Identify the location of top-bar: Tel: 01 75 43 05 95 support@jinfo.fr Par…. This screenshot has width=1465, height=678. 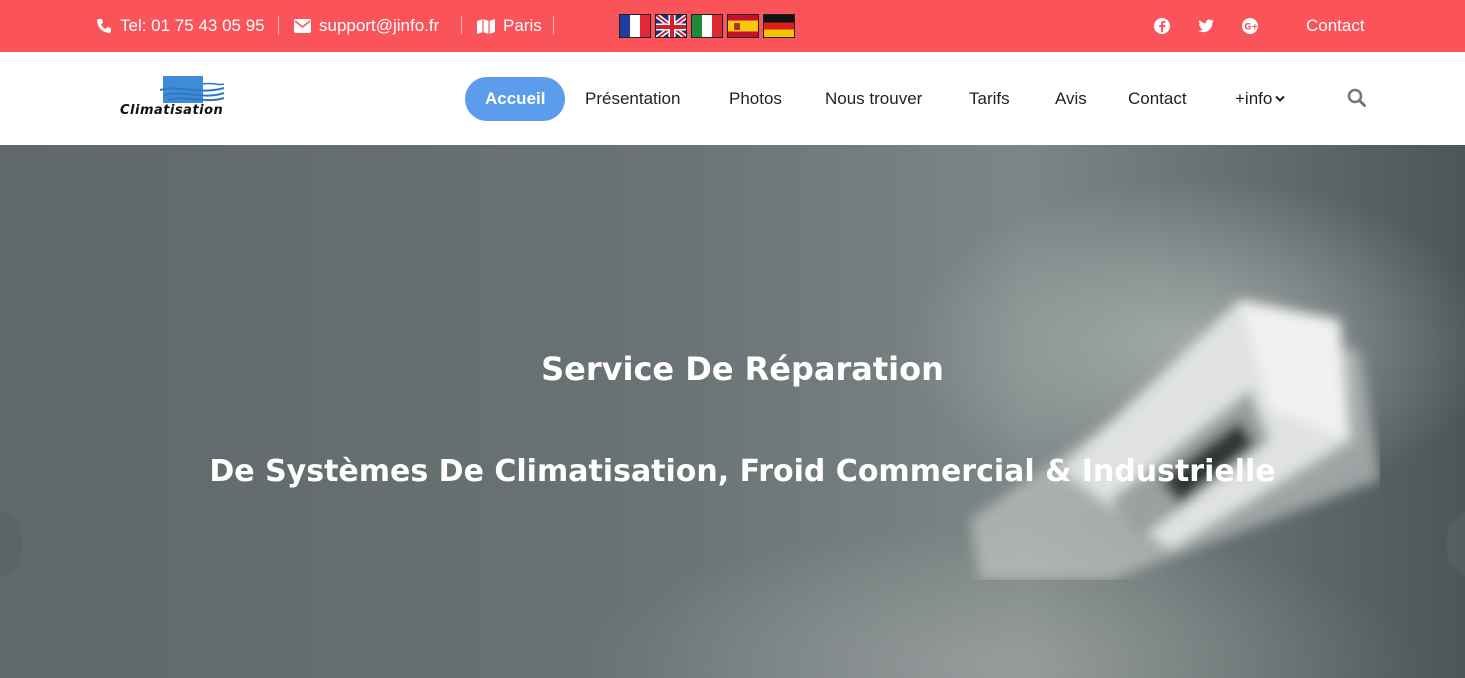
(732, 26).